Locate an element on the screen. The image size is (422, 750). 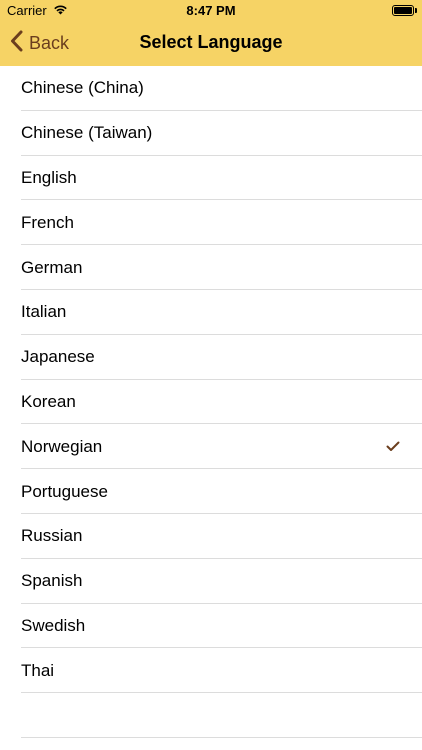
language-row: Korean is located at coordinates (211, 402).